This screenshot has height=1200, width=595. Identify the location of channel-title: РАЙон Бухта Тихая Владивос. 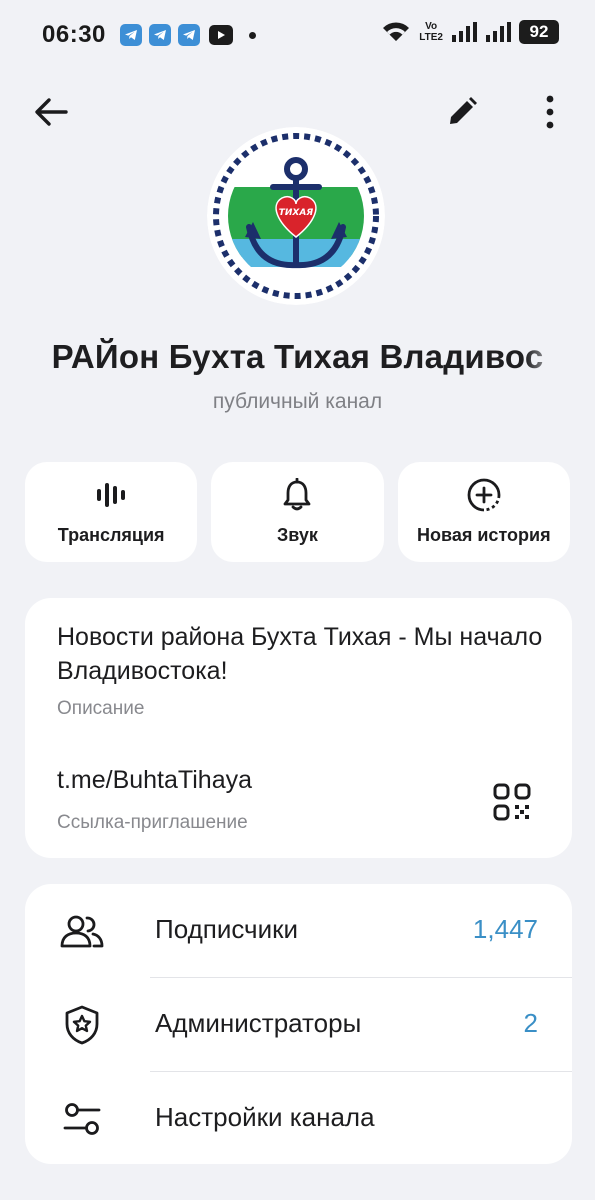
(297, 356).